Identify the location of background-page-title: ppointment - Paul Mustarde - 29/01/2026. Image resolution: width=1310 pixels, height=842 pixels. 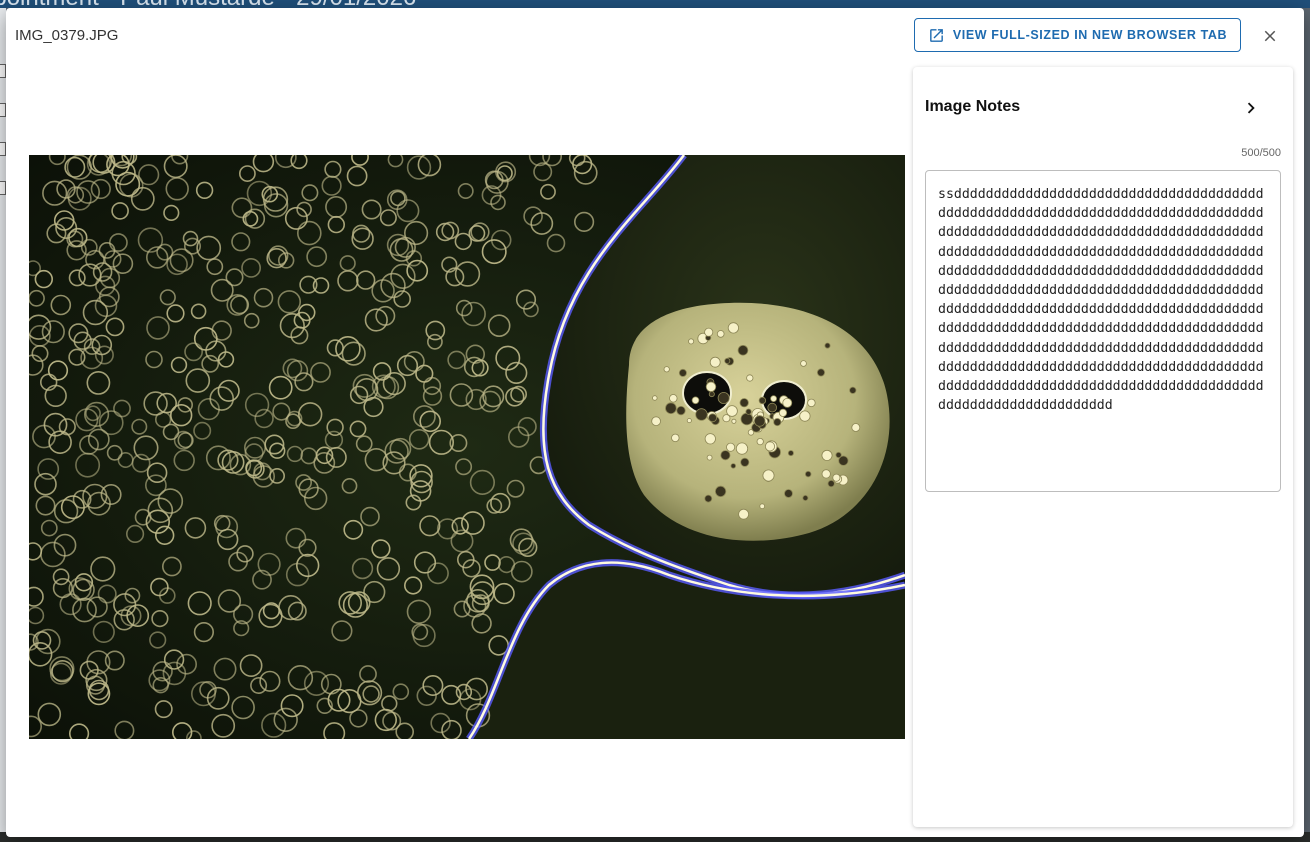
(208, 4).